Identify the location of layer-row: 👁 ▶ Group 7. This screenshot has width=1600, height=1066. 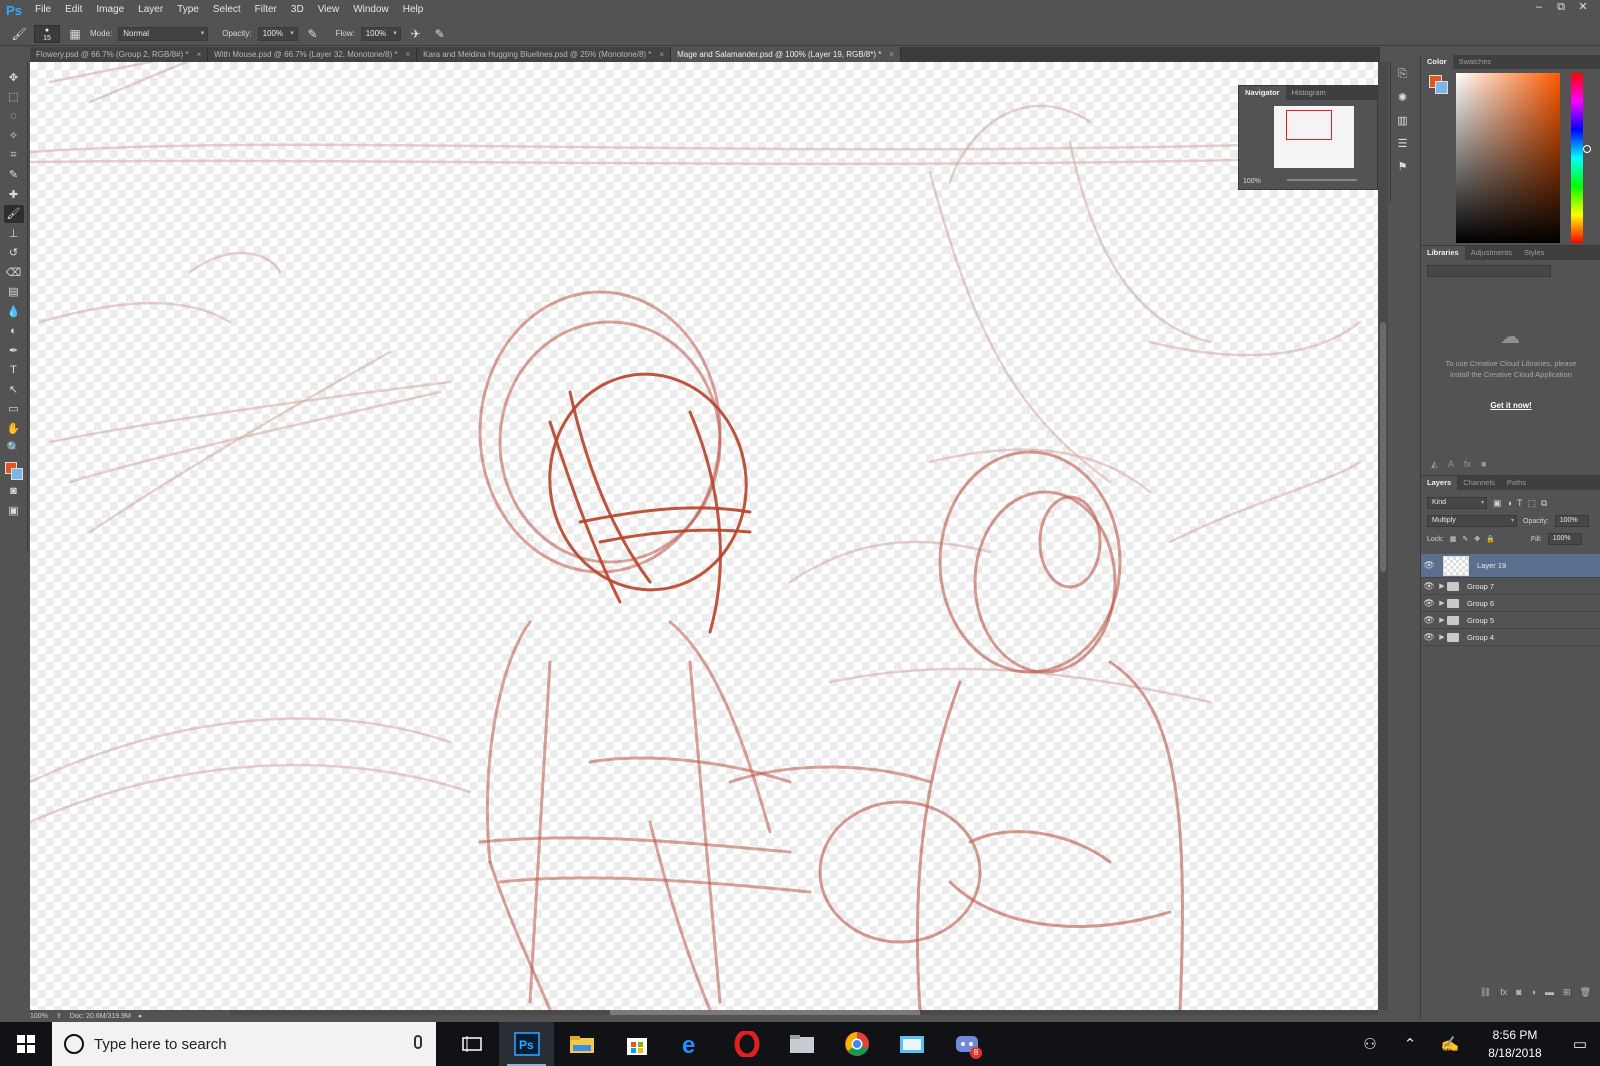
(1510, 586).